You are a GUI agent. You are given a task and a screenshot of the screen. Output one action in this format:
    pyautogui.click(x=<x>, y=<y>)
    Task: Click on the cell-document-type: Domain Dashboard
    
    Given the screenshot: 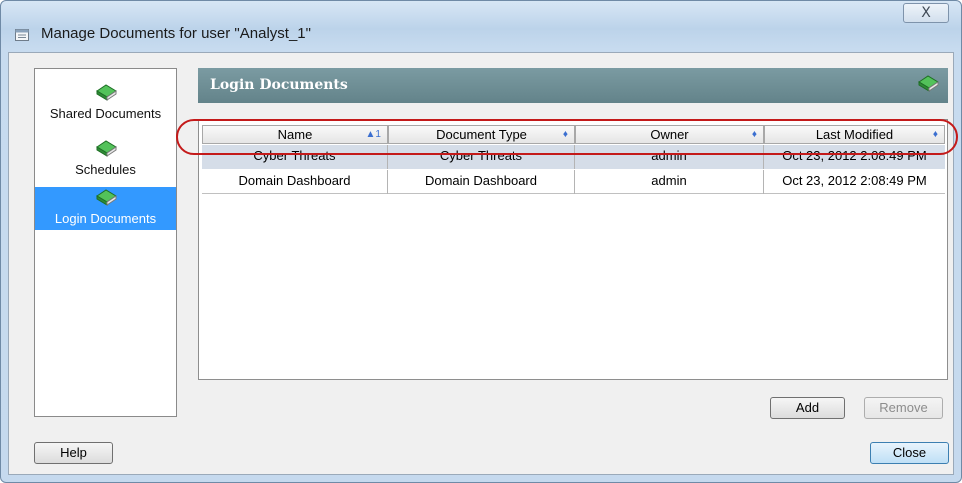 What is the action you would take?
    pyautogui.click(x=481, y=182)
    